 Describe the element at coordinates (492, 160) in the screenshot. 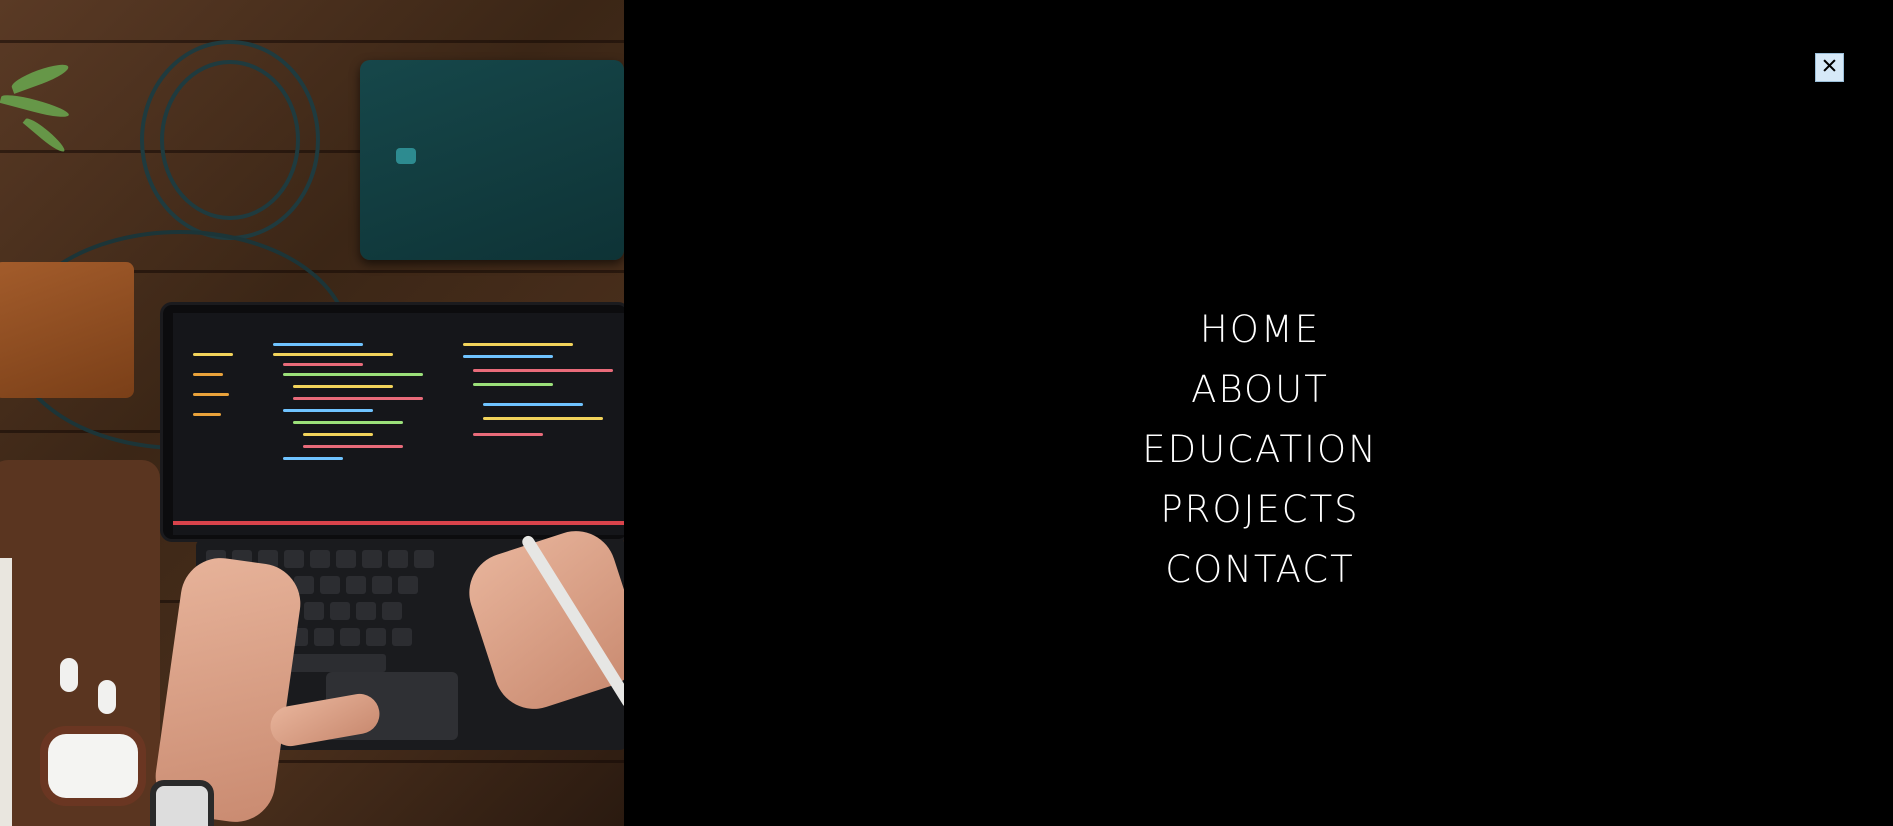

I see `external-drive` at that location.